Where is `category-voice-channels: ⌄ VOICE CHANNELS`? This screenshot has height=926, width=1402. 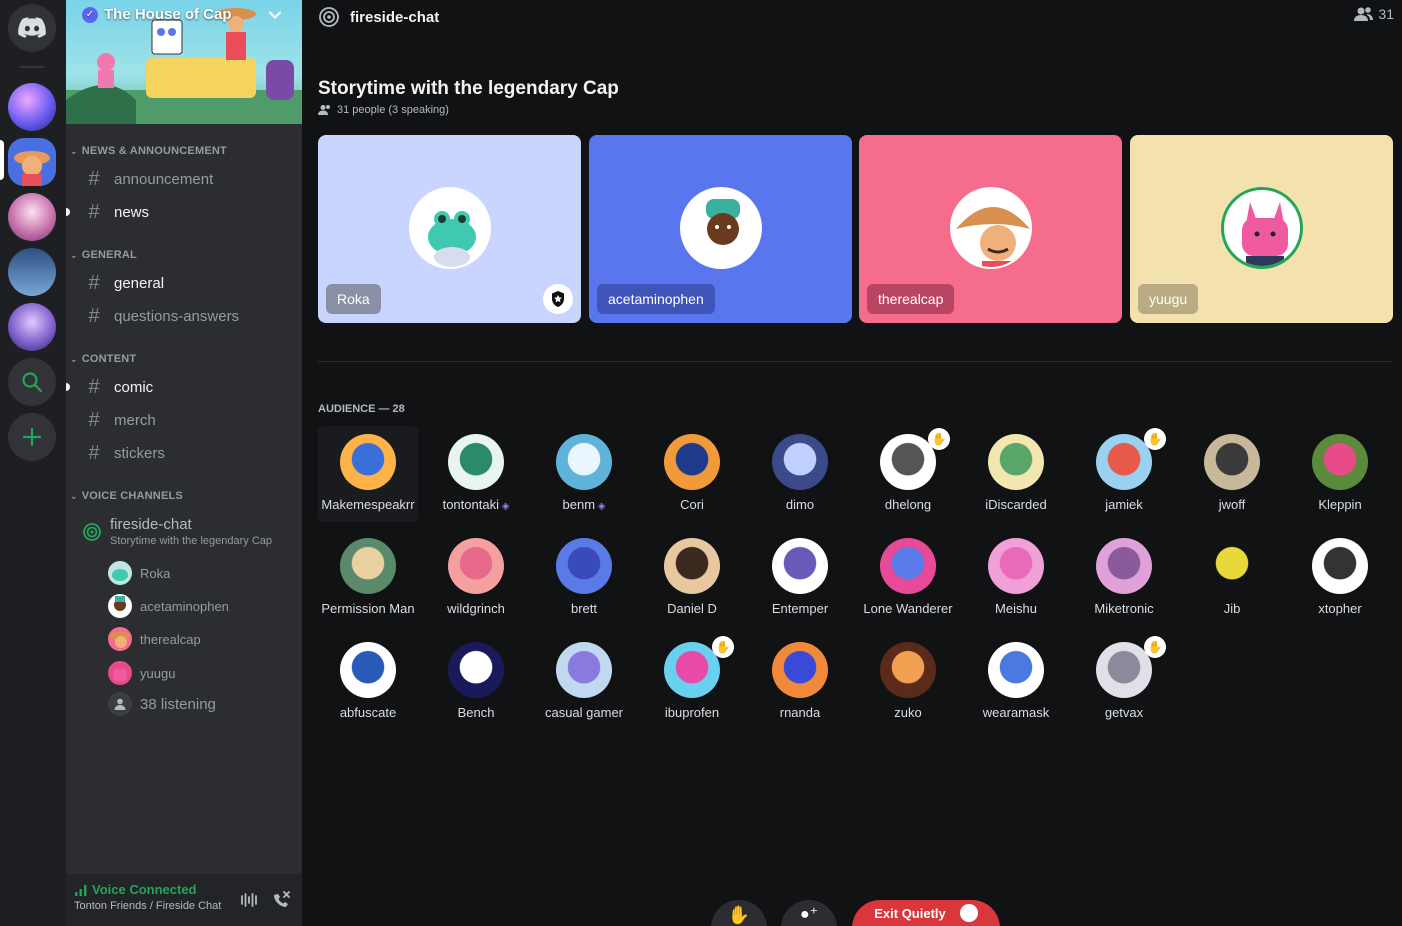
category-voice-channels: ⌄ VOICE CHANNELS is located at coordinates (126, 496).